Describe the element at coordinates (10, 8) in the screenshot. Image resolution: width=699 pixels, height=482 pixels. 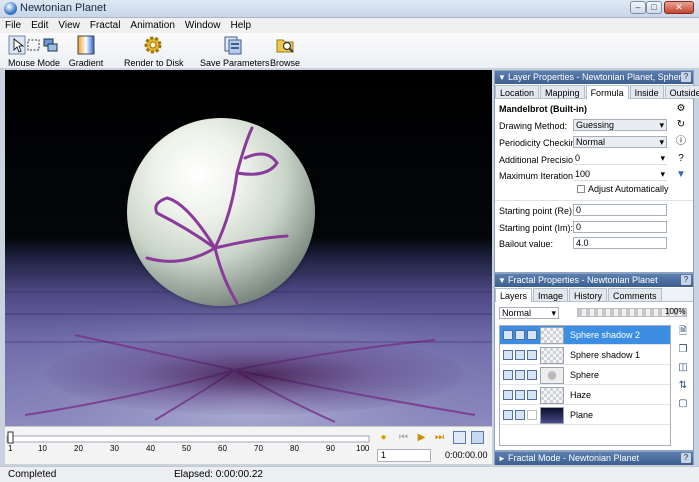
I see `app-icon` at that location.